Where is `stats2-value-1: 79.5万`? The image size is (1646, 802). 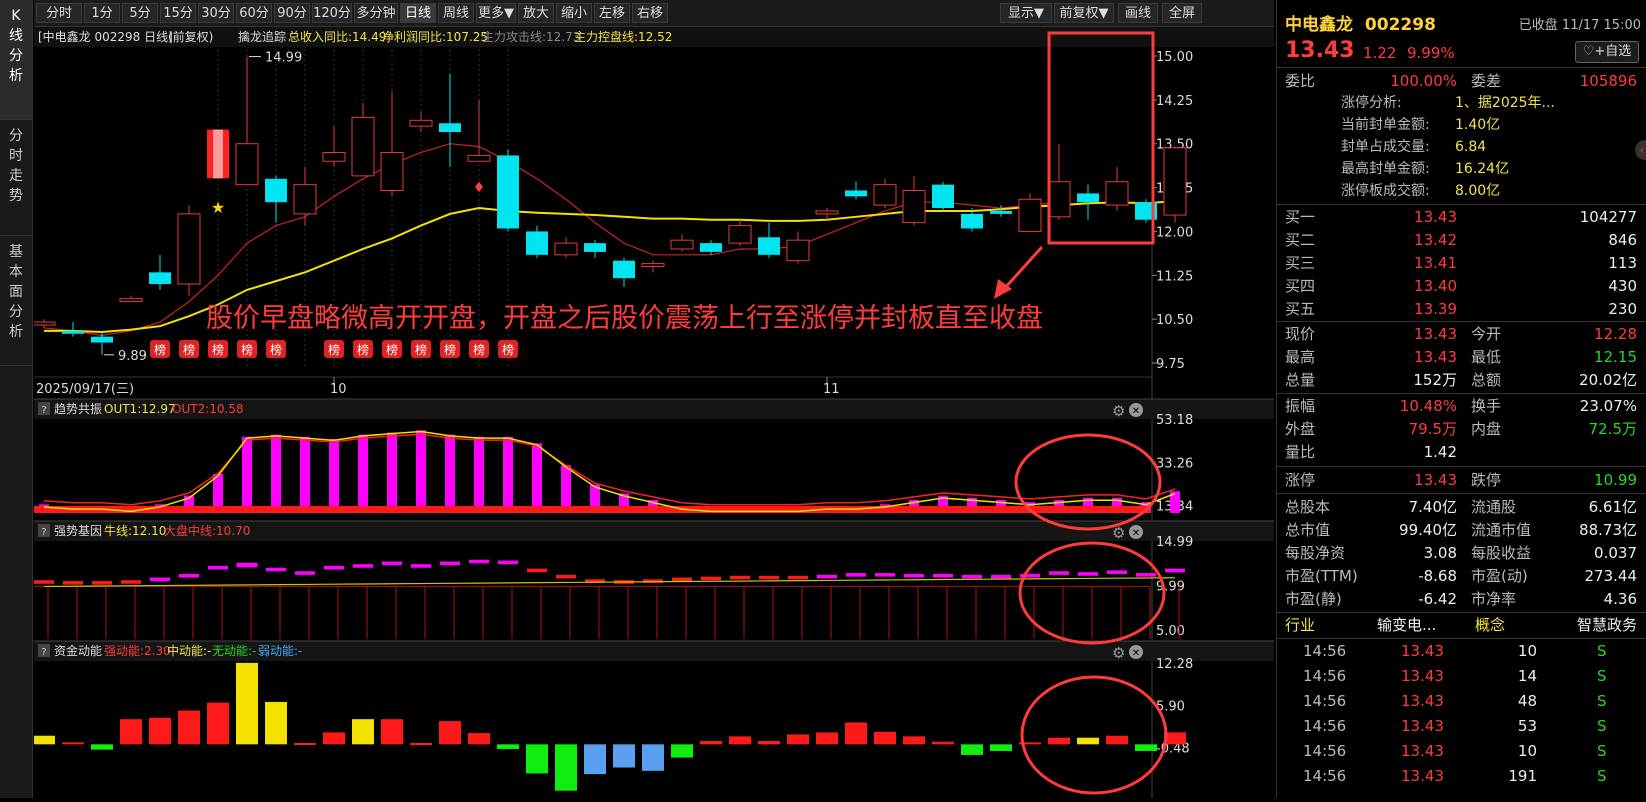 stats2-value-1: 79.5万 is located at coordinates (1432, 429).